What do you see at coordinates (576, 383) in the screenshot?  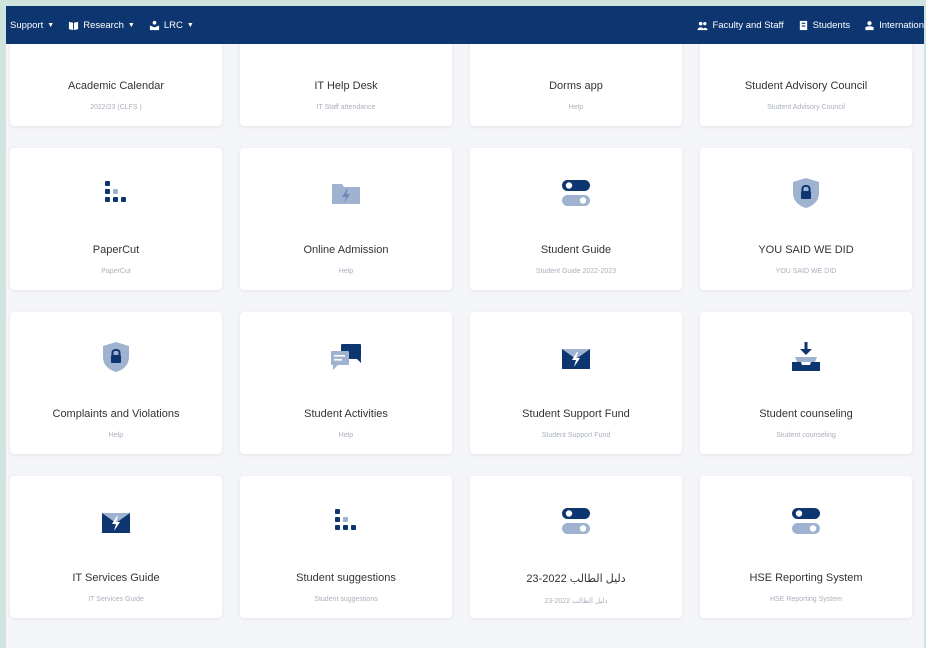 I see `service-card: Student Support Fund Student Support Fund` at bounding box center [576, 383].